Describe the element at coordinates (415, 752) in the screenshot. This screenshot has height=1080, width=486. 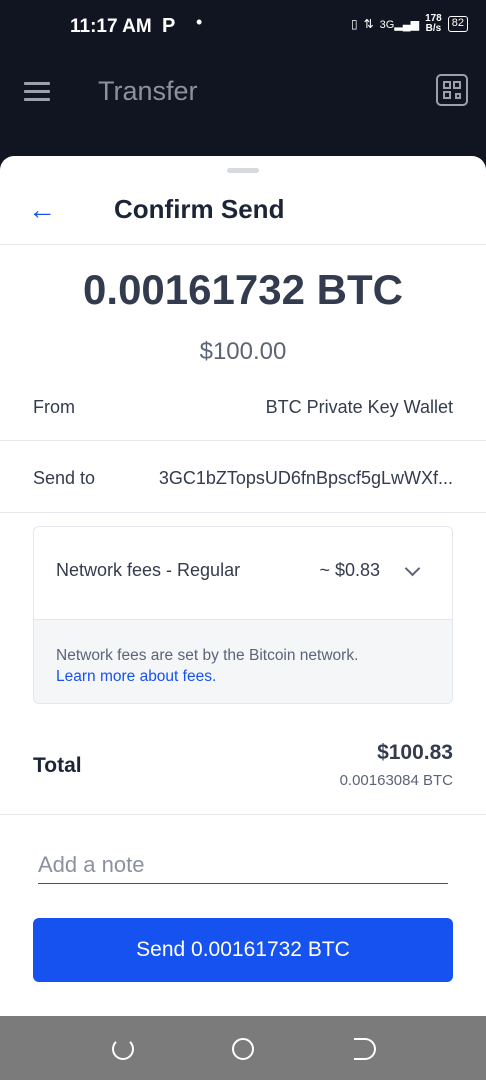
I see `total-fiat: $100.83` at that location.